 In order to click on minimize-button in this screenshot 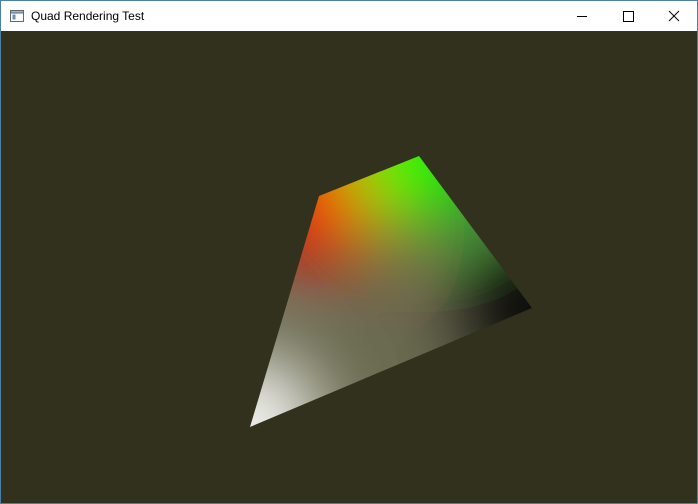, I will do `click(582, 16)`.